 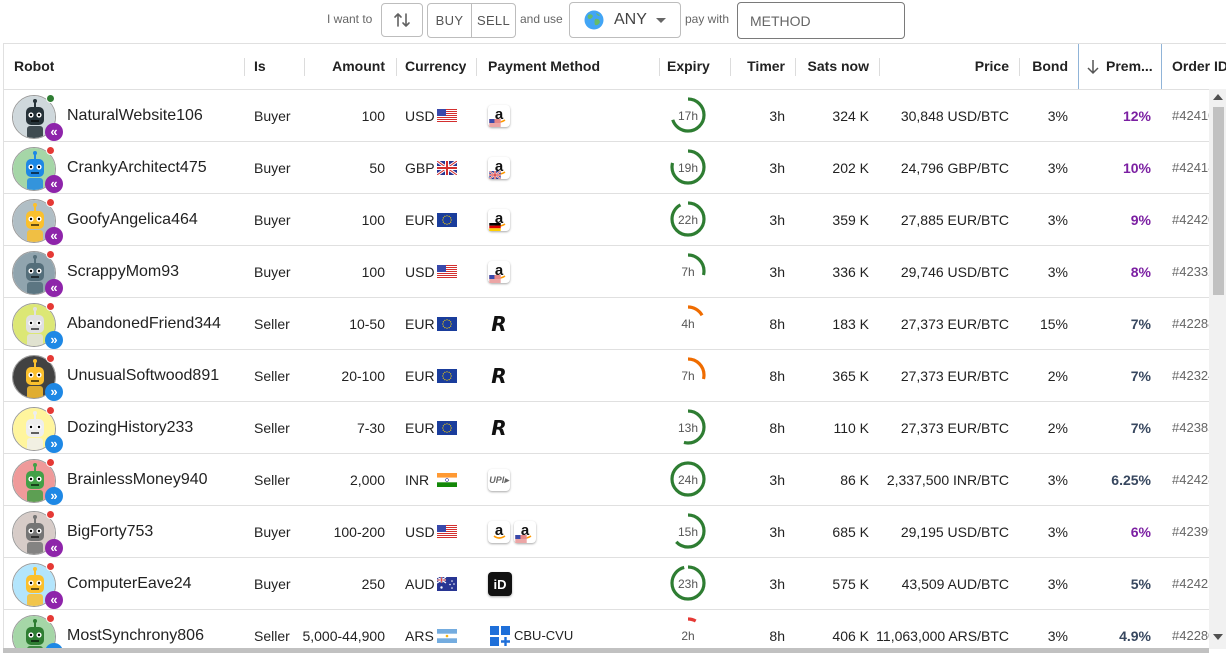 I want to click on robot-name: DozingHistory233, so click(x=130, y=427).